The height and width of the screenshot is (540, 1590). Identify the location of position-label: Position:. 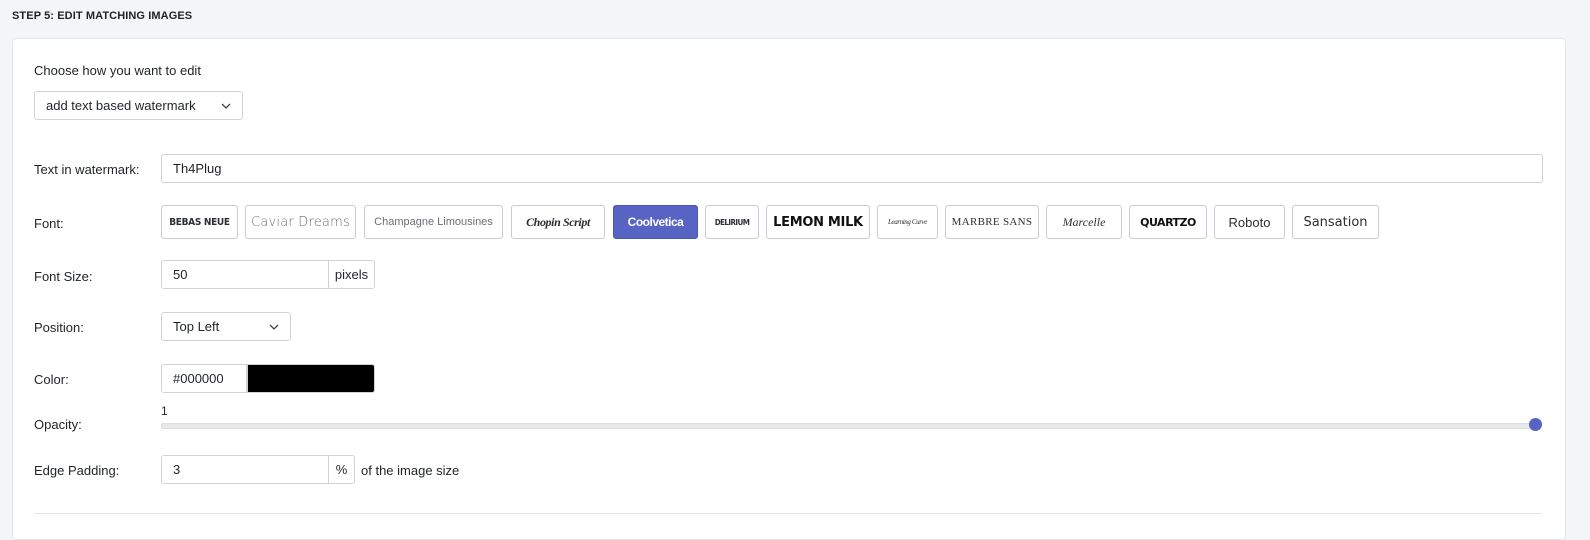
(59, 327).